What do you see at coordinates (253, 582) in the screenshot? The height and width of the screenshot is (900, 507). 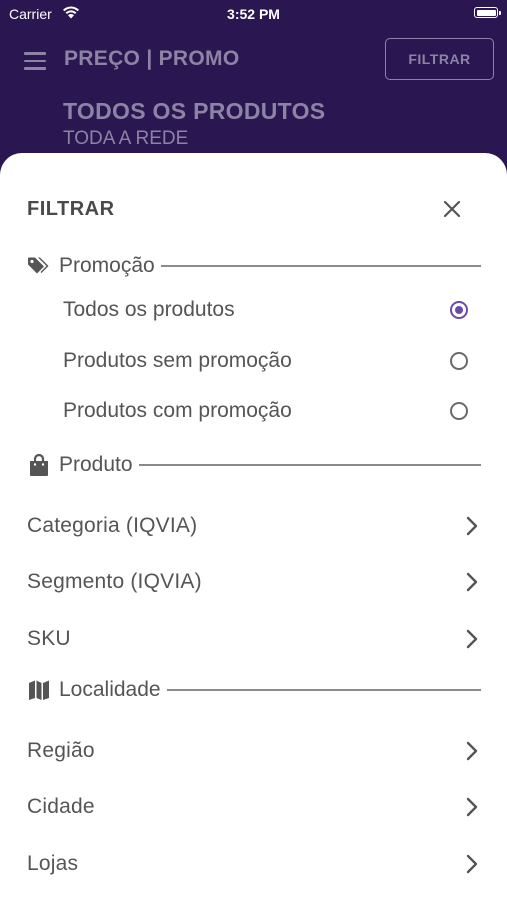 I see `nav-item-segmento: Segmento (IQVIA)` at bounding box center [253, 582].